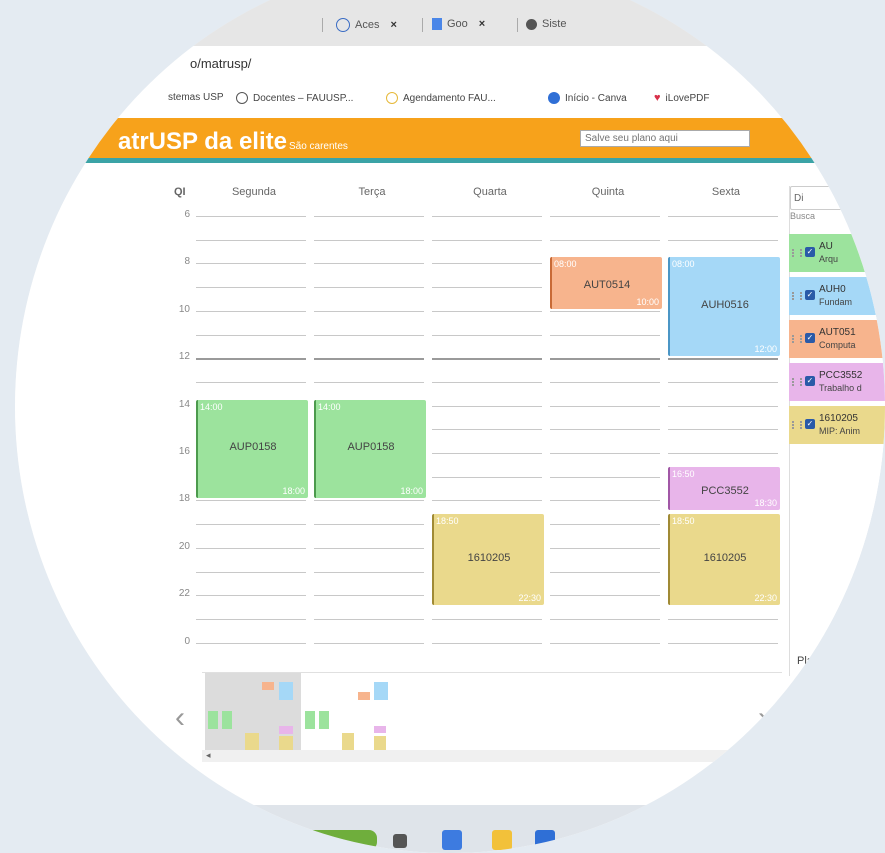 Image resolution: width=885 pixels, height=853 pixels. I want to click on taskbar-taskview-icon, so click(400, 841).